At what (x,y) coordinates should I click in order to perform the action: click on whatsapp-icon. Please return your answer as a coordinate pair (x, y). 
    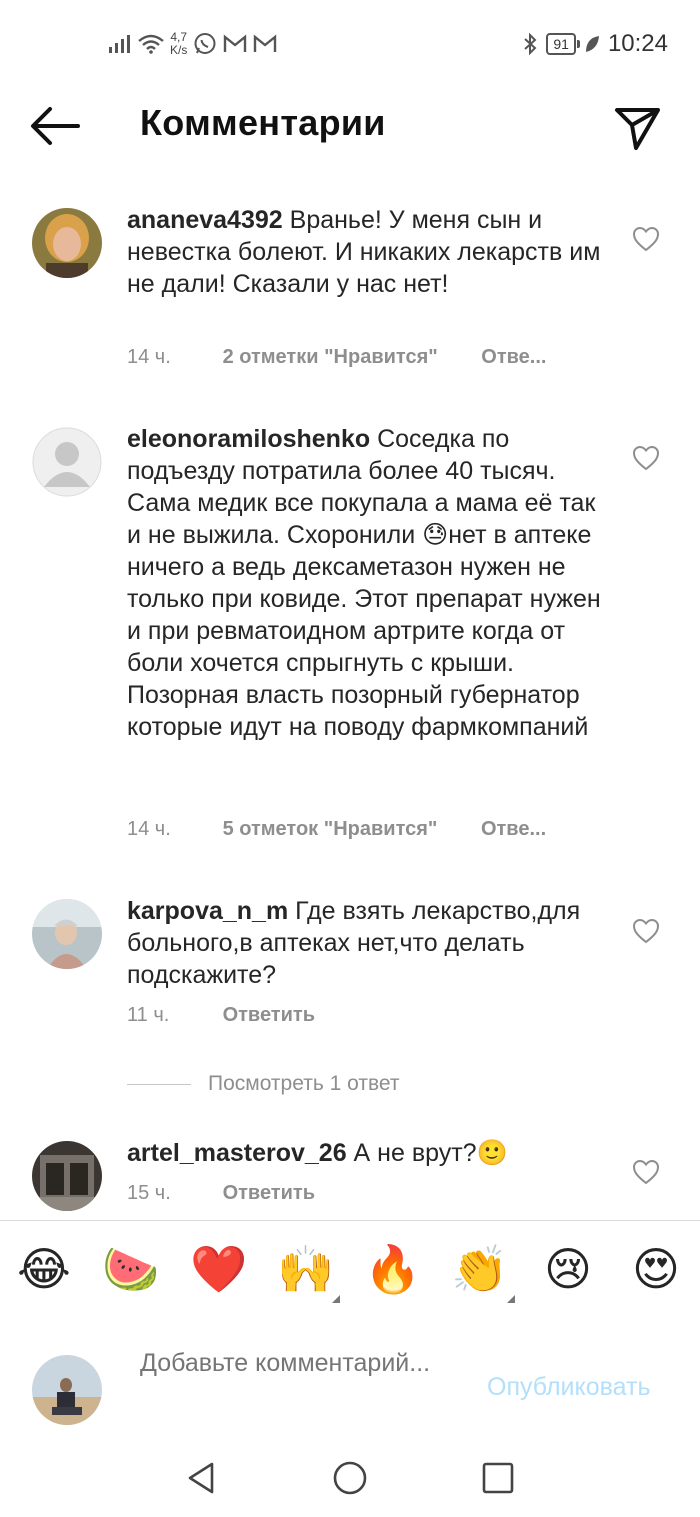
    Looking at the image, I should click on (205, 43).